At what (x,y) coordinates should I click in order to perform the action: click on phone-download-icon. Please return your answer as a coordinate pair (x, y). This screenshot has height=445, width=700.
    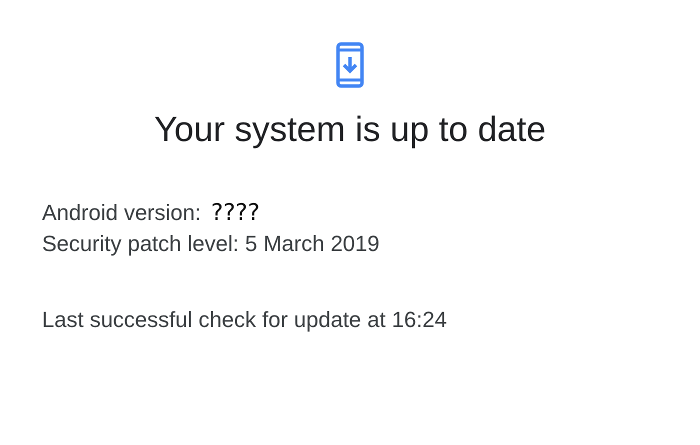
    Looking at the image, I should click on (350, 65).